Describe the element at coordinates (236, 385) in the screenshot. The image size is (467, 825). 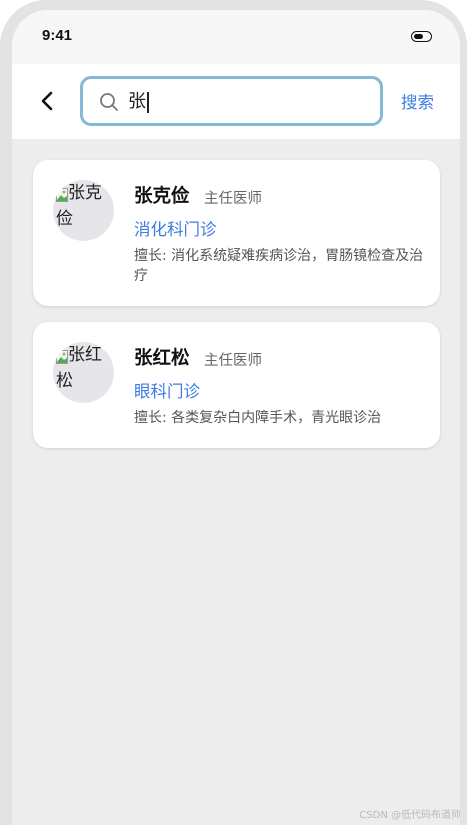
I see `doctor-card: 张红松 张红松 主任医师 眼科门诊 擅长: 各类复杂白内障手术，青光眼诊治` at that location.